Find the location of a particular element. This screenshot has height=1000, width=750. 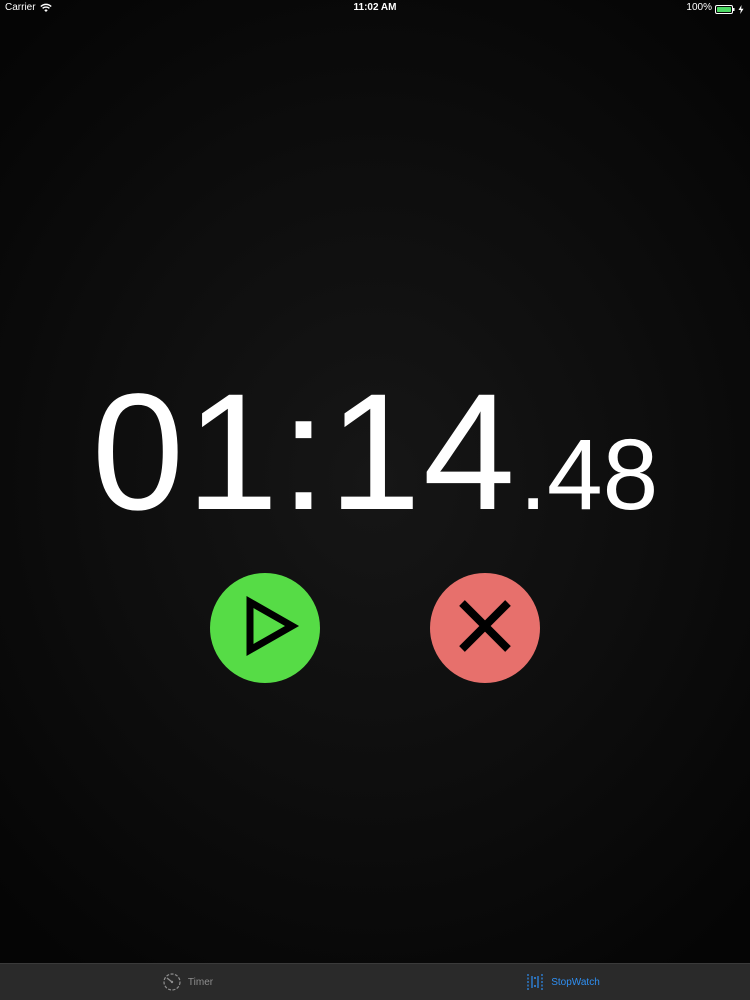

tab-bar: Timer StopWatch is located at coordinates (375, 981).